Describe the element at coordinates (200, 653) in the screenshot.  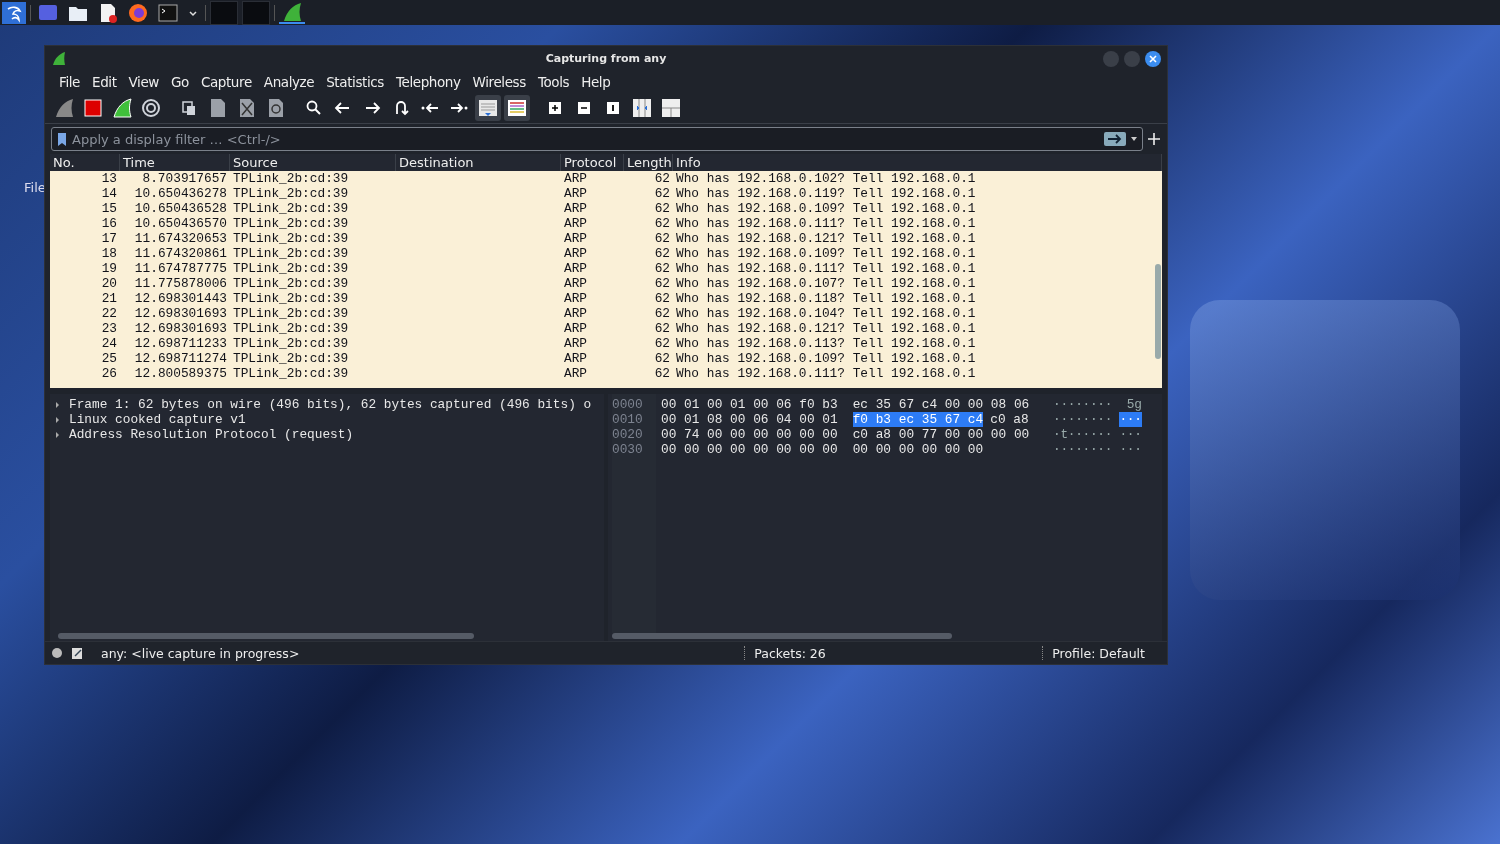
I see `capture-status: any: <live capture in progress>` at that location.